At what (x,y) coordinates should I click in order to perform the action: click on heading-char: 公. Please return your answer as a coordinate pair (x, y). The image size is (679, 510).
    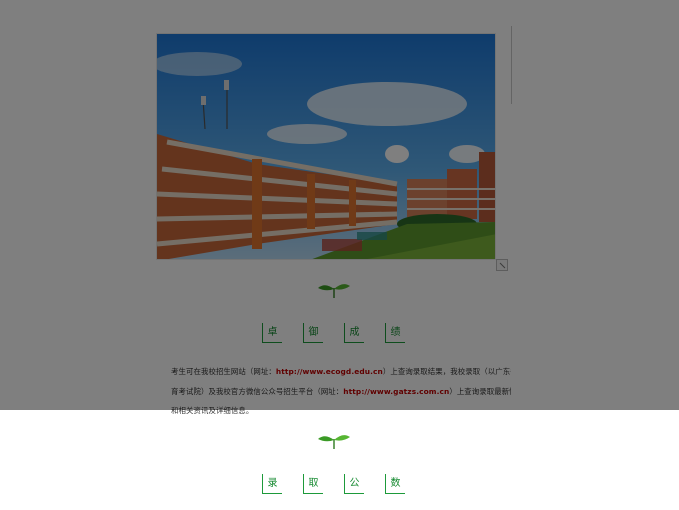
    Looking at the image, I should click on (354, 484).